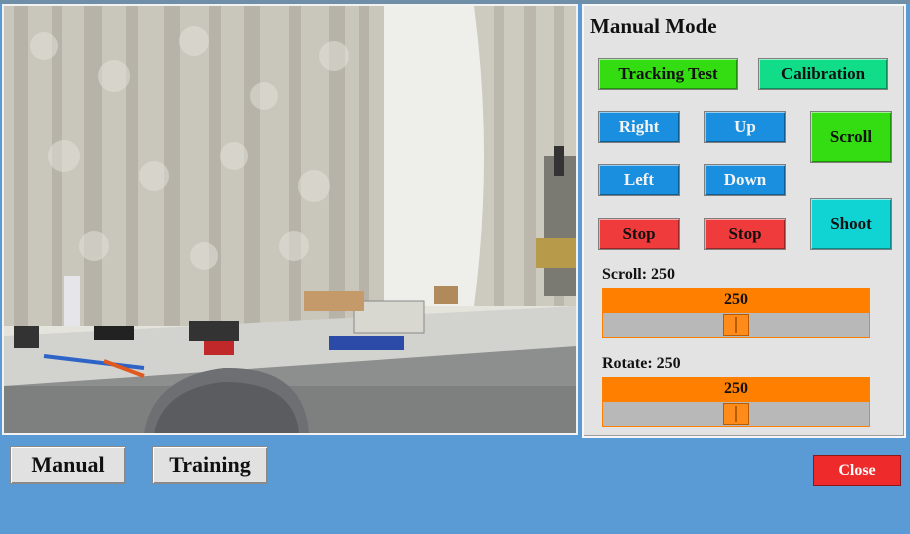 The width and height of the screenshot is (910, 534). I want to click on rotate-slider, so click(736, 414).